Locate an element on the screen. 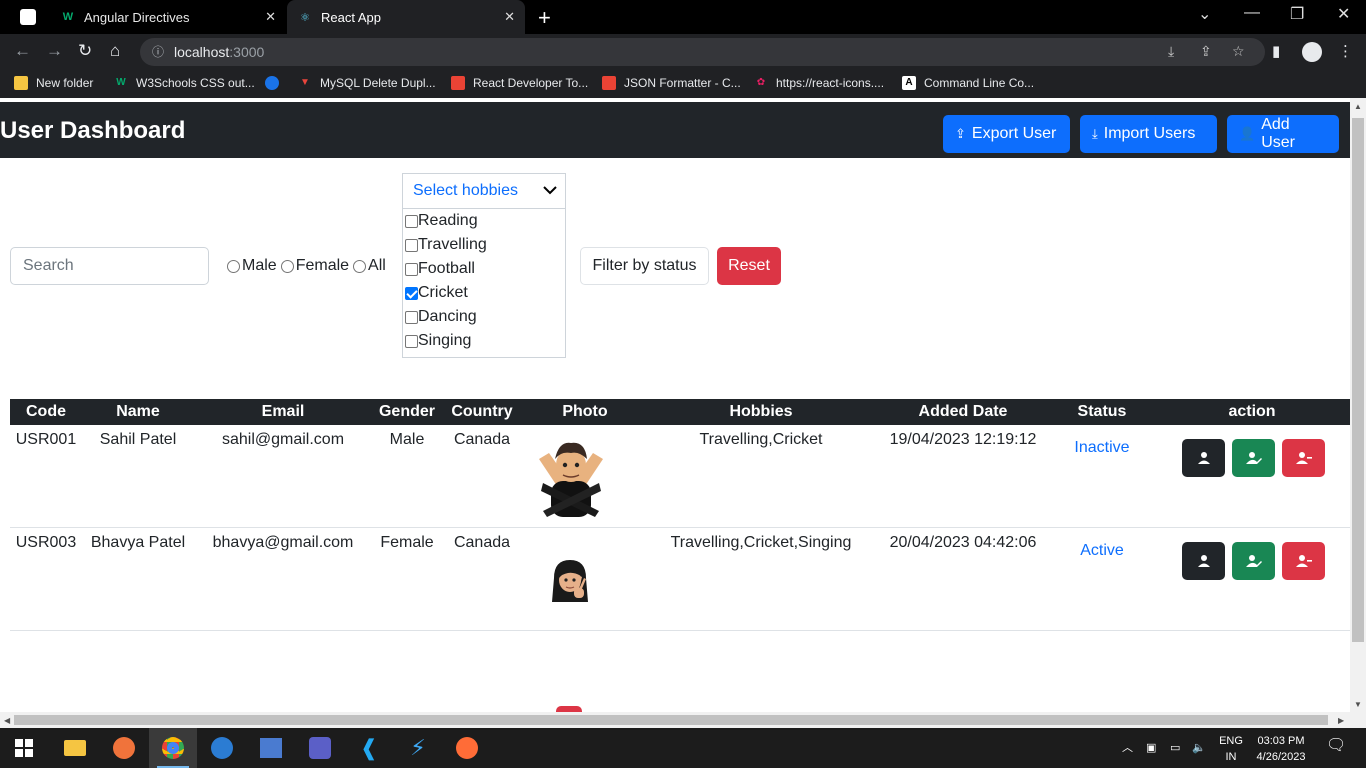  vscode-taskbar-button: ❰ is located at coordinates (369, 748).